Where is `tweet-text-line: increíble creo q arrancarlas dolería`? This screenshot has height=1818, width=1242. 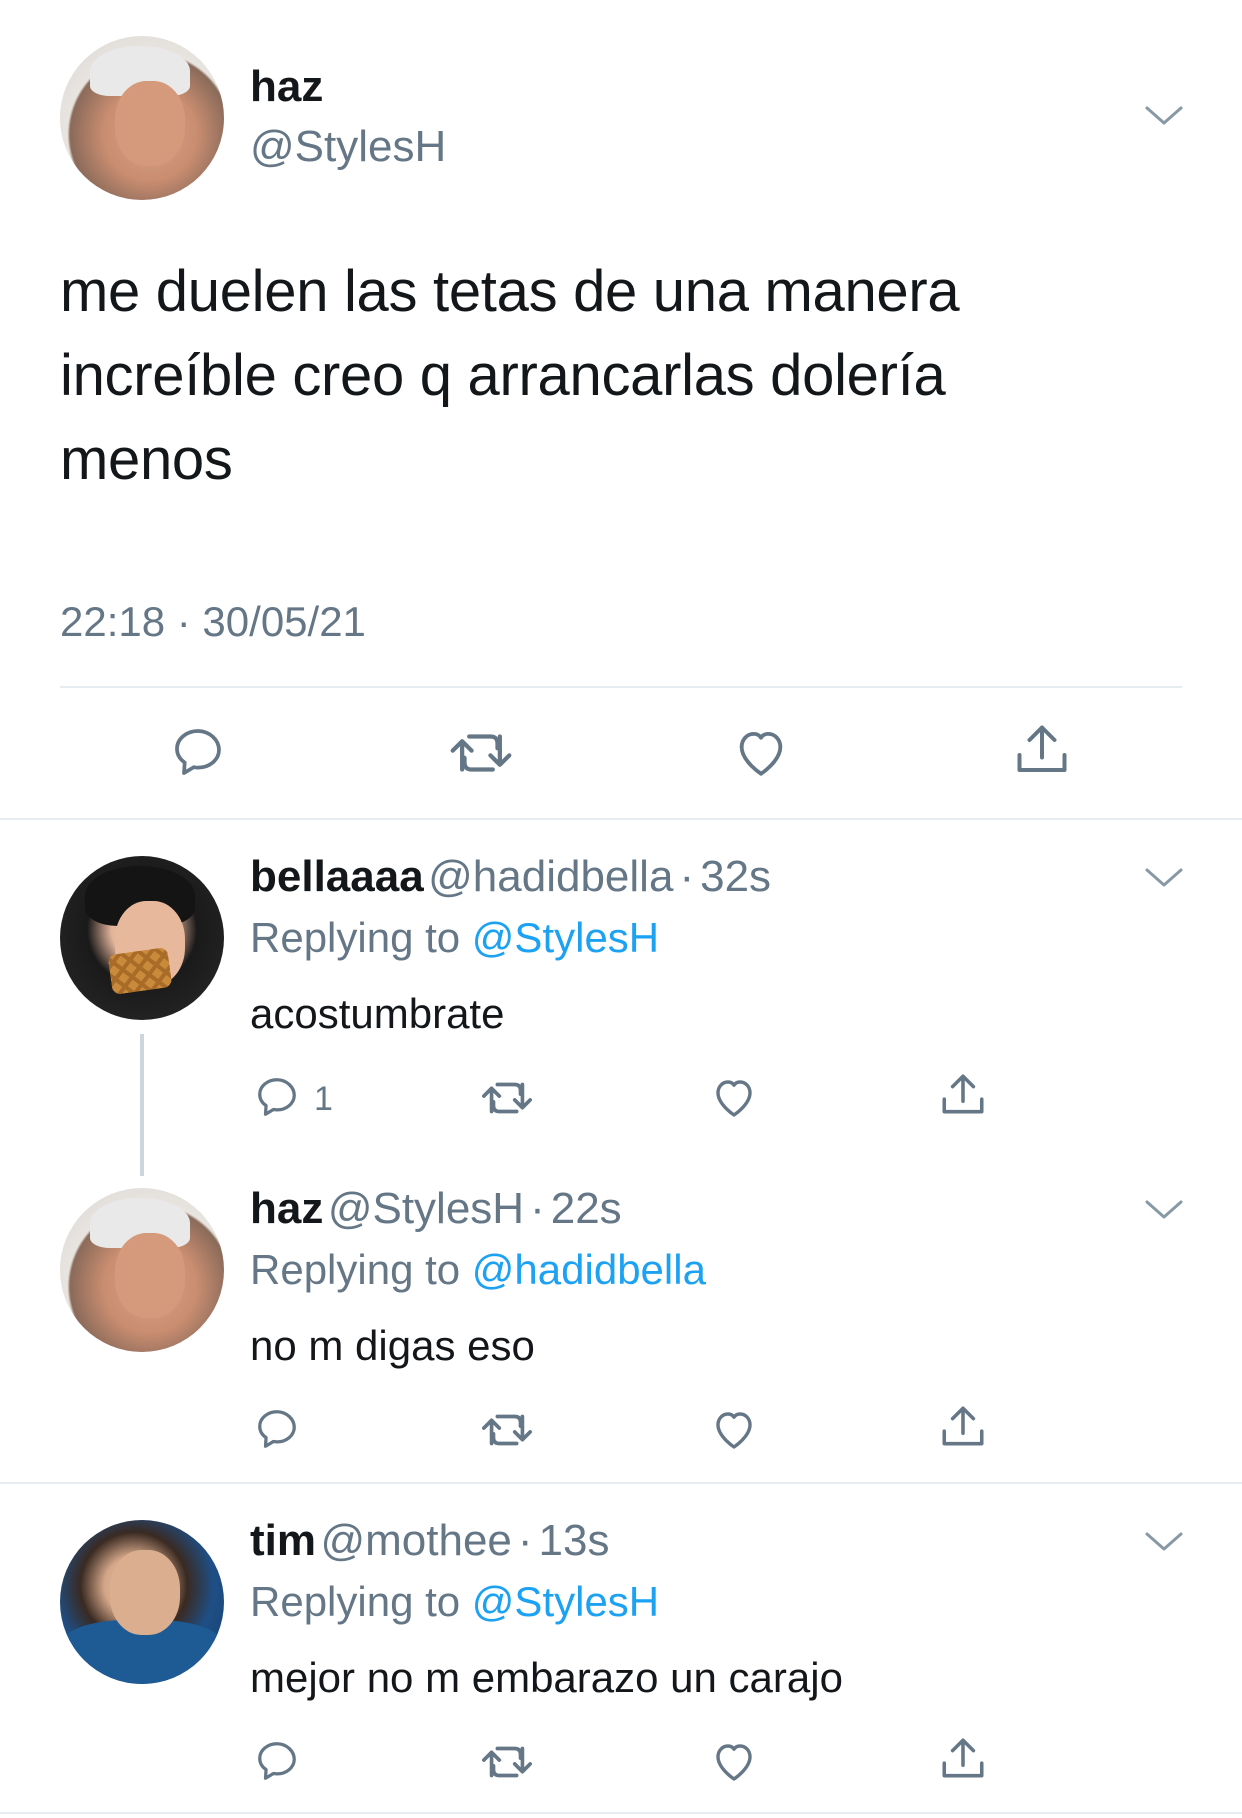
tweet-text-line: increíble creo q arrancarlas dolería is located at coordinates (503, 375).